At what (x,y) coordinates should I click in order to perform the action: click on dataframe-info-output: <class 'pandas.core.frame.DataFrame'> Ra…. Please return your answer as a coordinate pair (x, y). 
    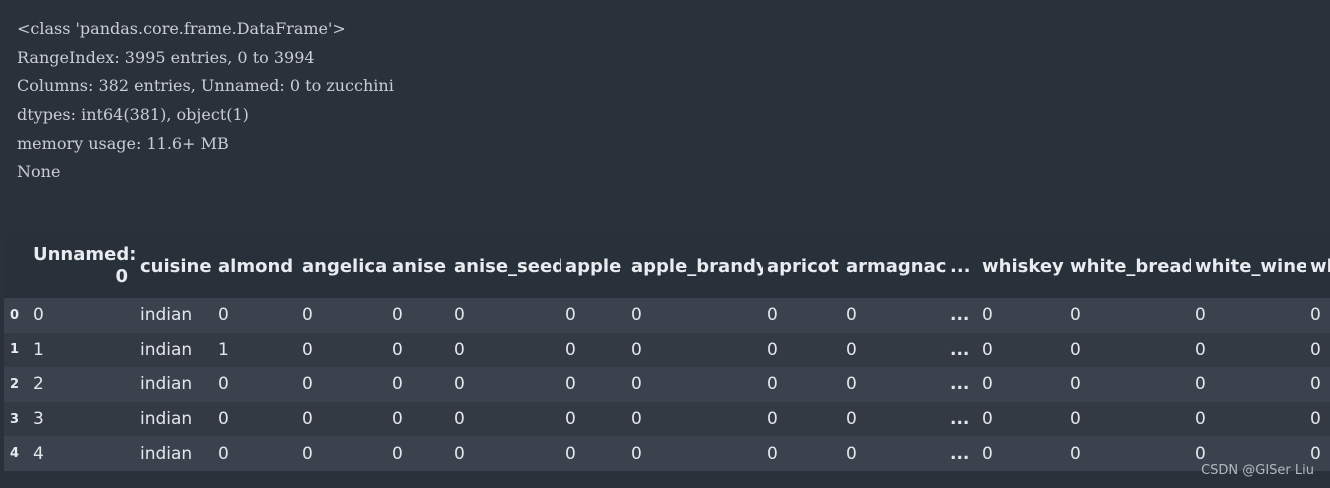
    Looking at the image, I should click on (205, 101).